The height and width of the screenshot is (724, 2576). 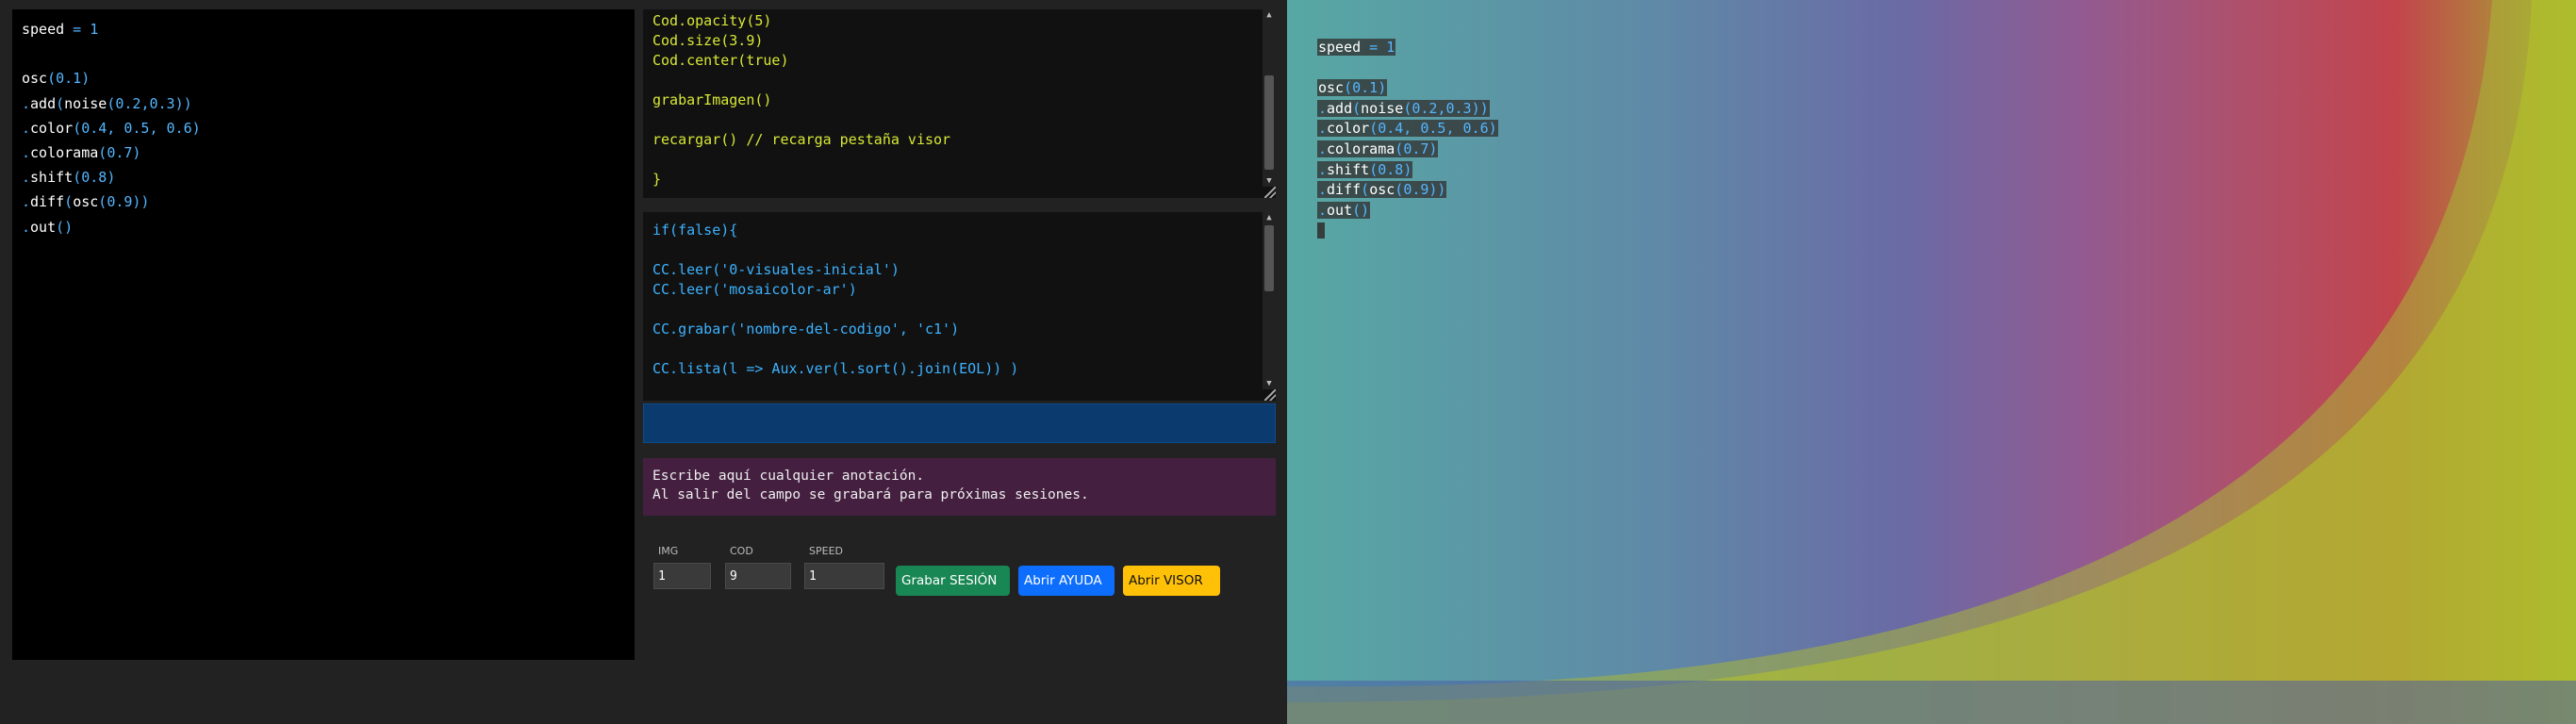 What do you see at coordinates (47, 202) in the screenshot?
I see `code-token: diff` at bounding box center [47, 202].